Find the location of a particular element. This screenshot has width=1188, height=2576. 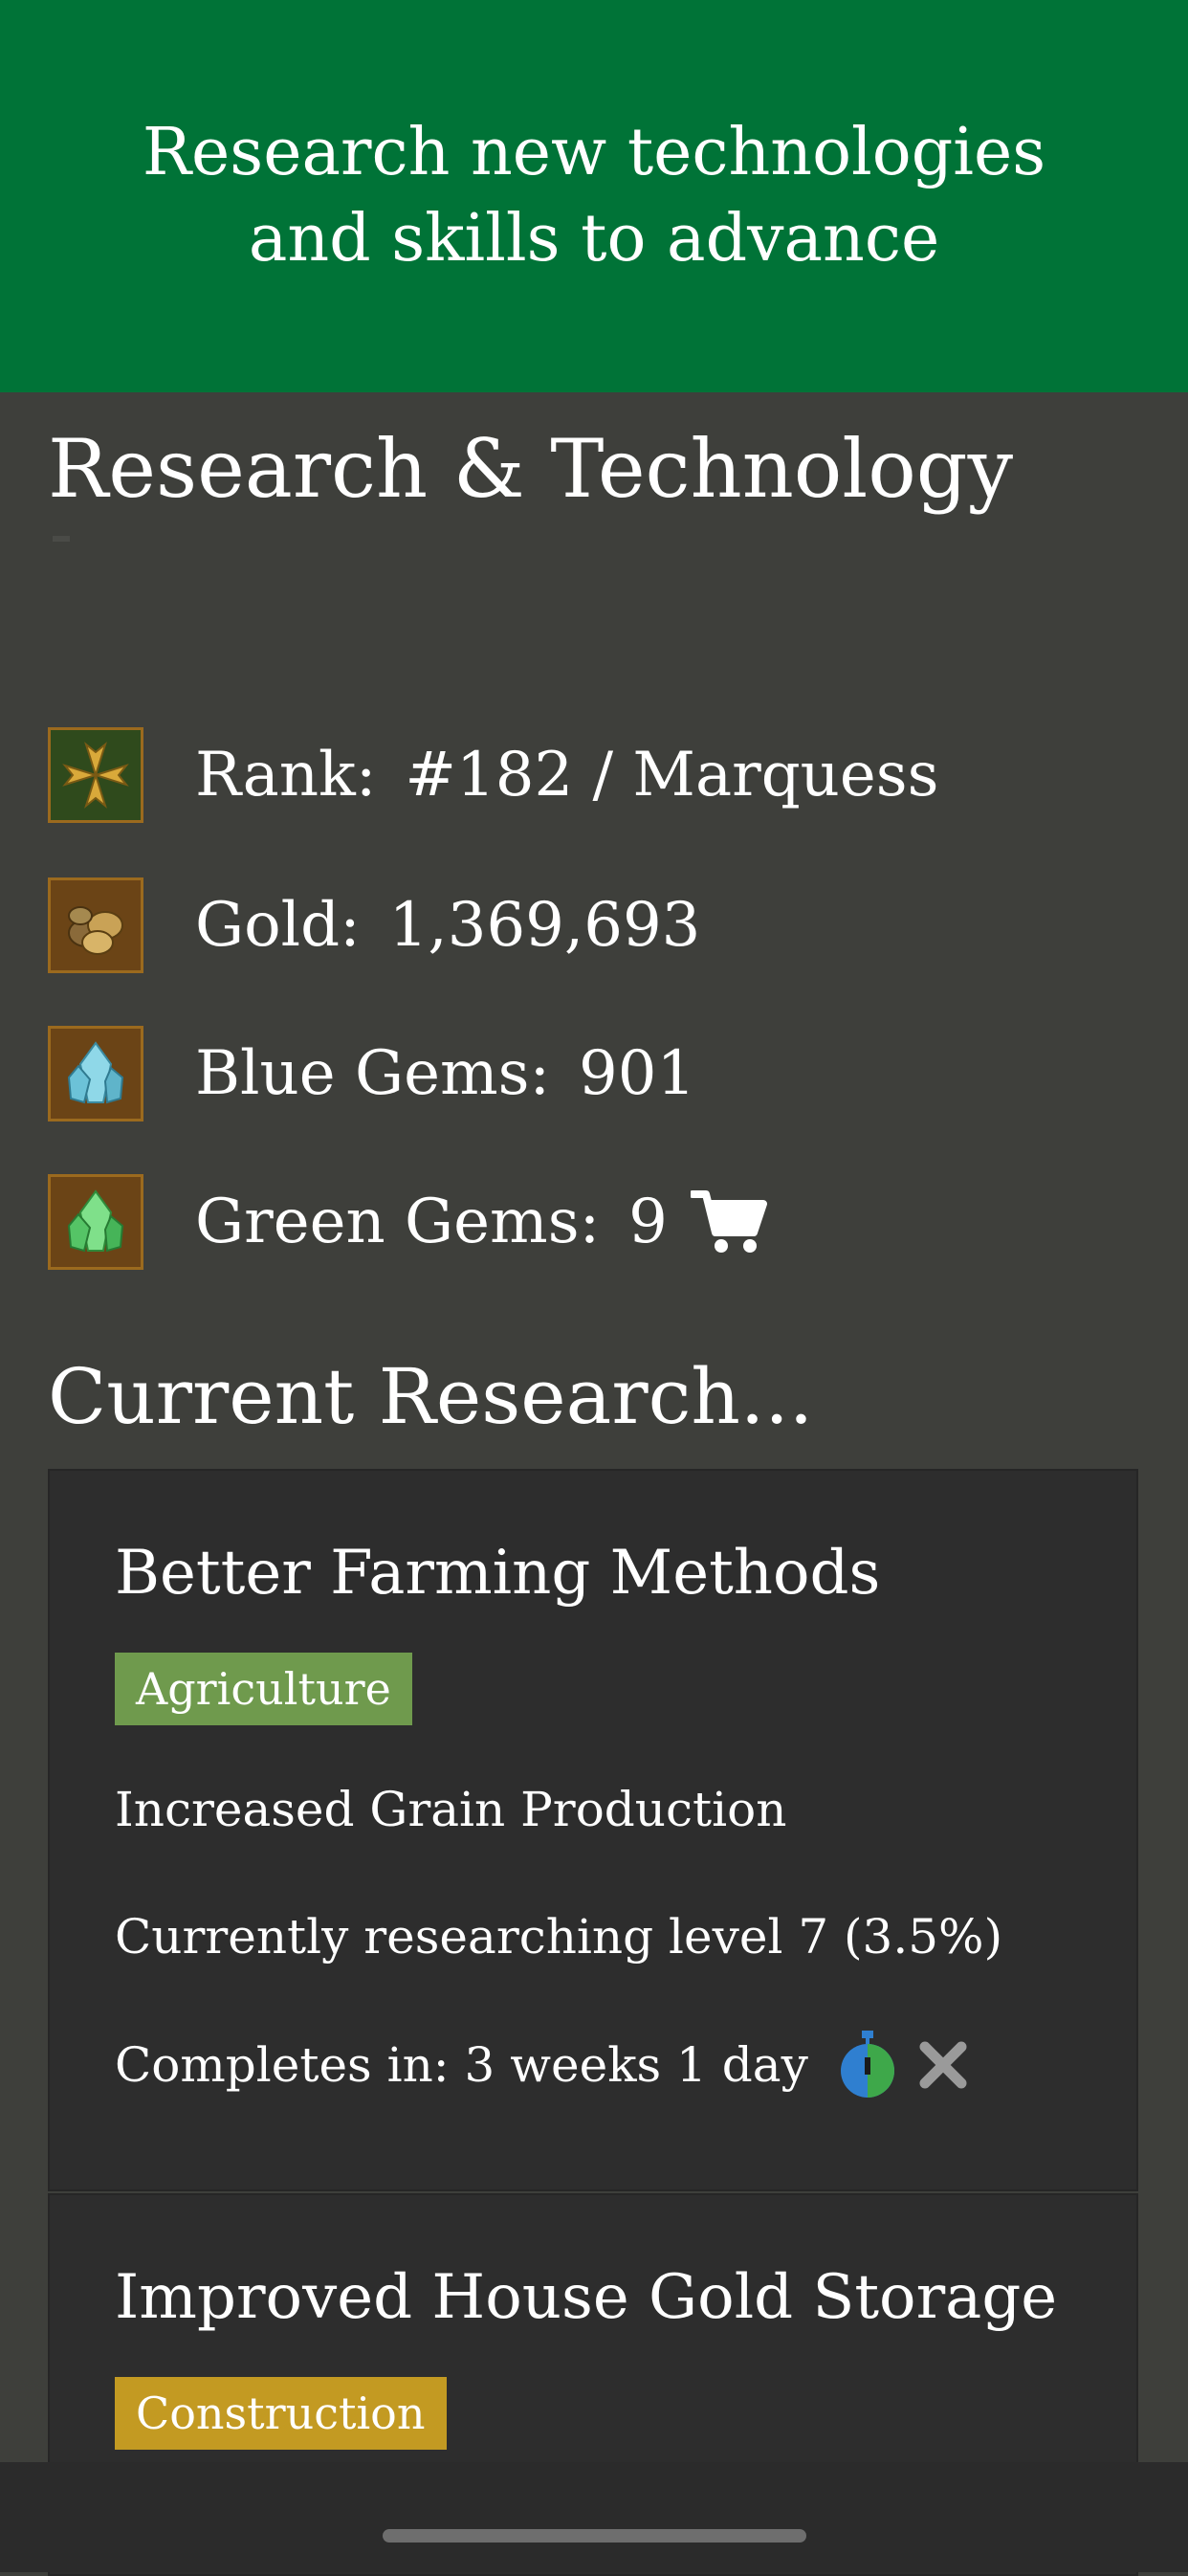

research-status: Currently researching level 7 (3.5%) is located at coordinates (559, 1937).